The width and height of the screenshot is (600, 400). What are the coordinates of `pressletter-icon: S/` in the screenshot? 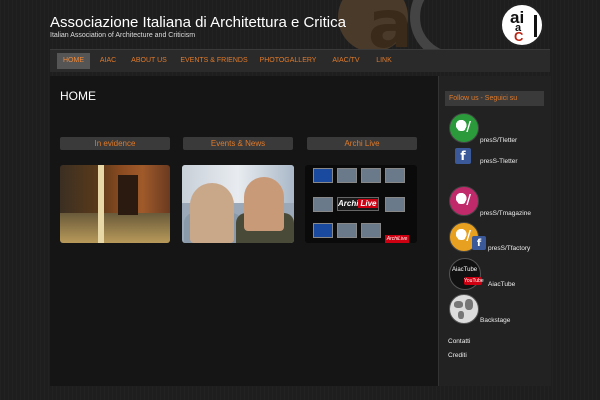 It's located at (464, 128).